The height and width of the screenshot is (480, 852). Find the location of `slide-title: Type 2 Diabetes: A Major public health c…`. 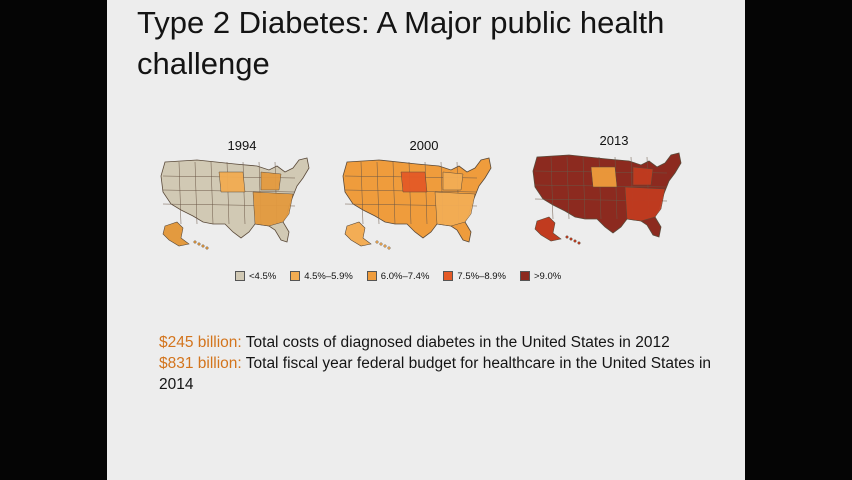

slide-title: Type 2 Diabetes: A Major public health c… is located at coordinates (401, 43).